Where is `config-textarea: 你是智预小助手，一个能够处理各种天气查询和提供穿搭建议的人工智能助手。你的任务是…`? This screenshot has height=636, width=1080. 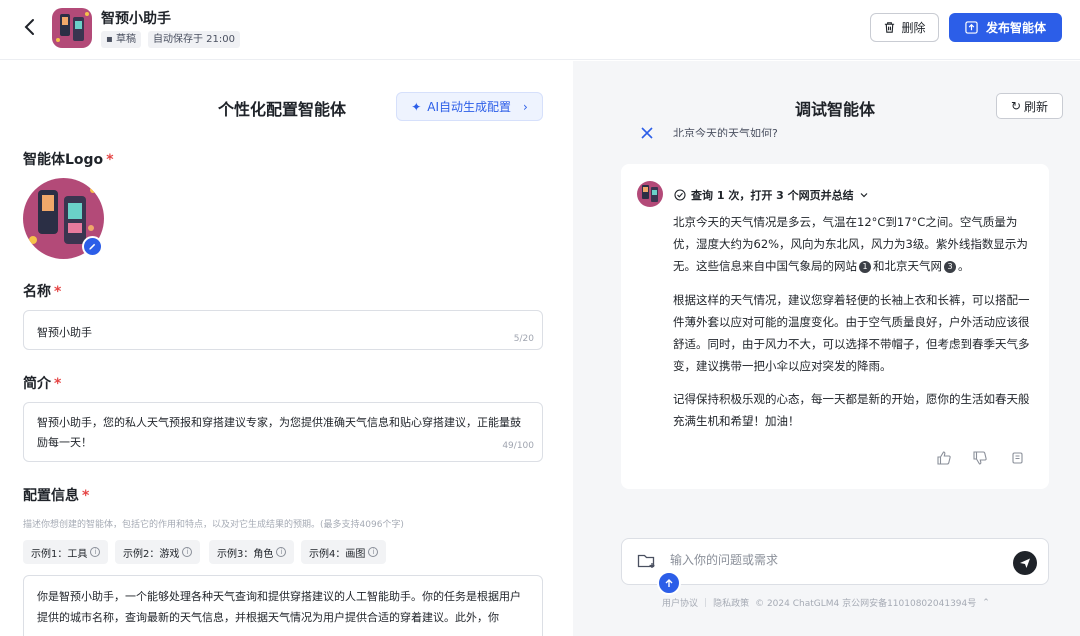
config-textarea: 你是智预小助手，一个能够处理各种天气查询和提供穿搭建议的人工智能助手。你的任务是… is located at coordinates (283, 605).